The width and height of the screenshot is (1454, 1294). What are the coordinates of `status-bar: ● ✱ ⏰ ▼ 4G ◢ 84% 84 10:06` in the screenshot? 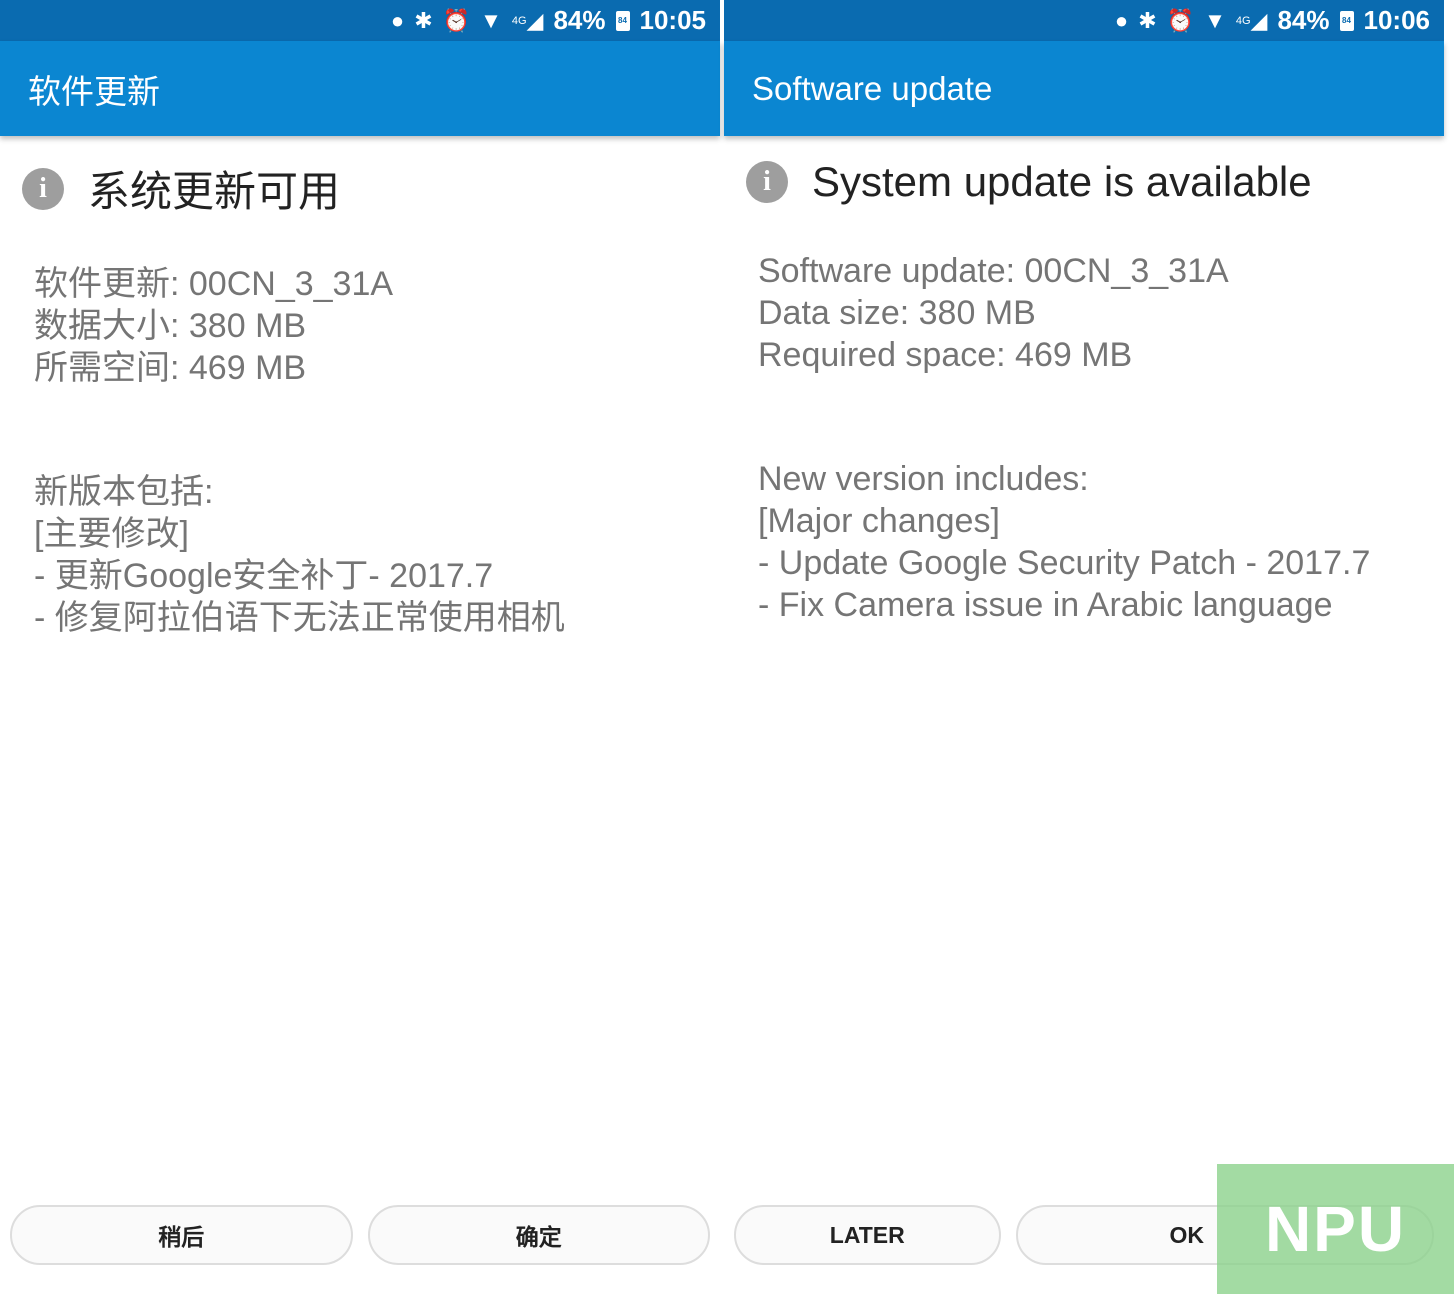 It's located at (1084, 20).